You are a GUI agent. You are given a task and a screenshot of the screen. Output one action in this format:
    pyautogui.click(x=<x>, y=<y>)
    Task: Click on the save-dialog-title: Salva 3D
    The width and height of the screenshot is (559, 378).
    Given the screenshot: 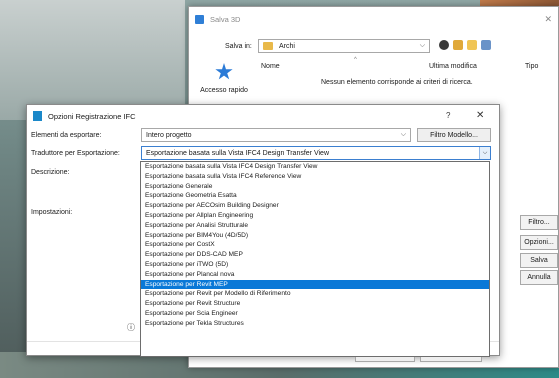 What is the action you would take?
    pyautogui.click(x=225, y=19)
    